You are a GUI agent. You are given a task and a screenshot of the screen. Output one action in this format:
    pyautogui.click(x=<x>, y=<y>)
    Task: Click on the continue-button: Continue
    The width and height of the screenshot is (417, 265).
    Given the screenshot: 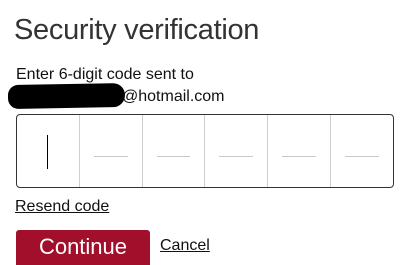 What is the action you would take?
    pyautogui.click(x=83, y=247)
    